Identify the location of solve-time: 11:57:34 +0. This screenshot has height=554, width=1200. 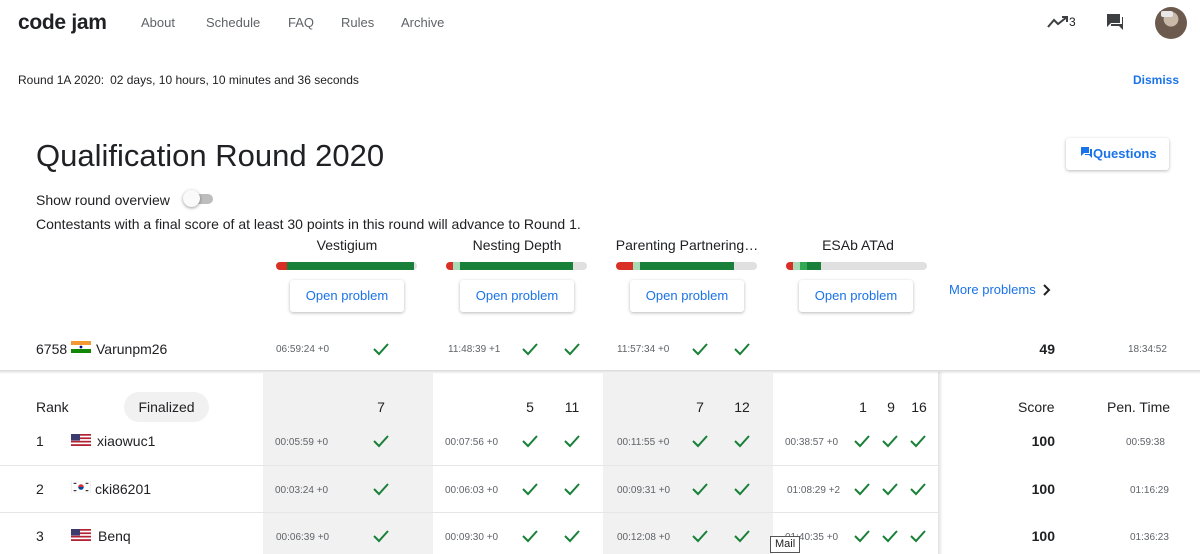
(643, 349).